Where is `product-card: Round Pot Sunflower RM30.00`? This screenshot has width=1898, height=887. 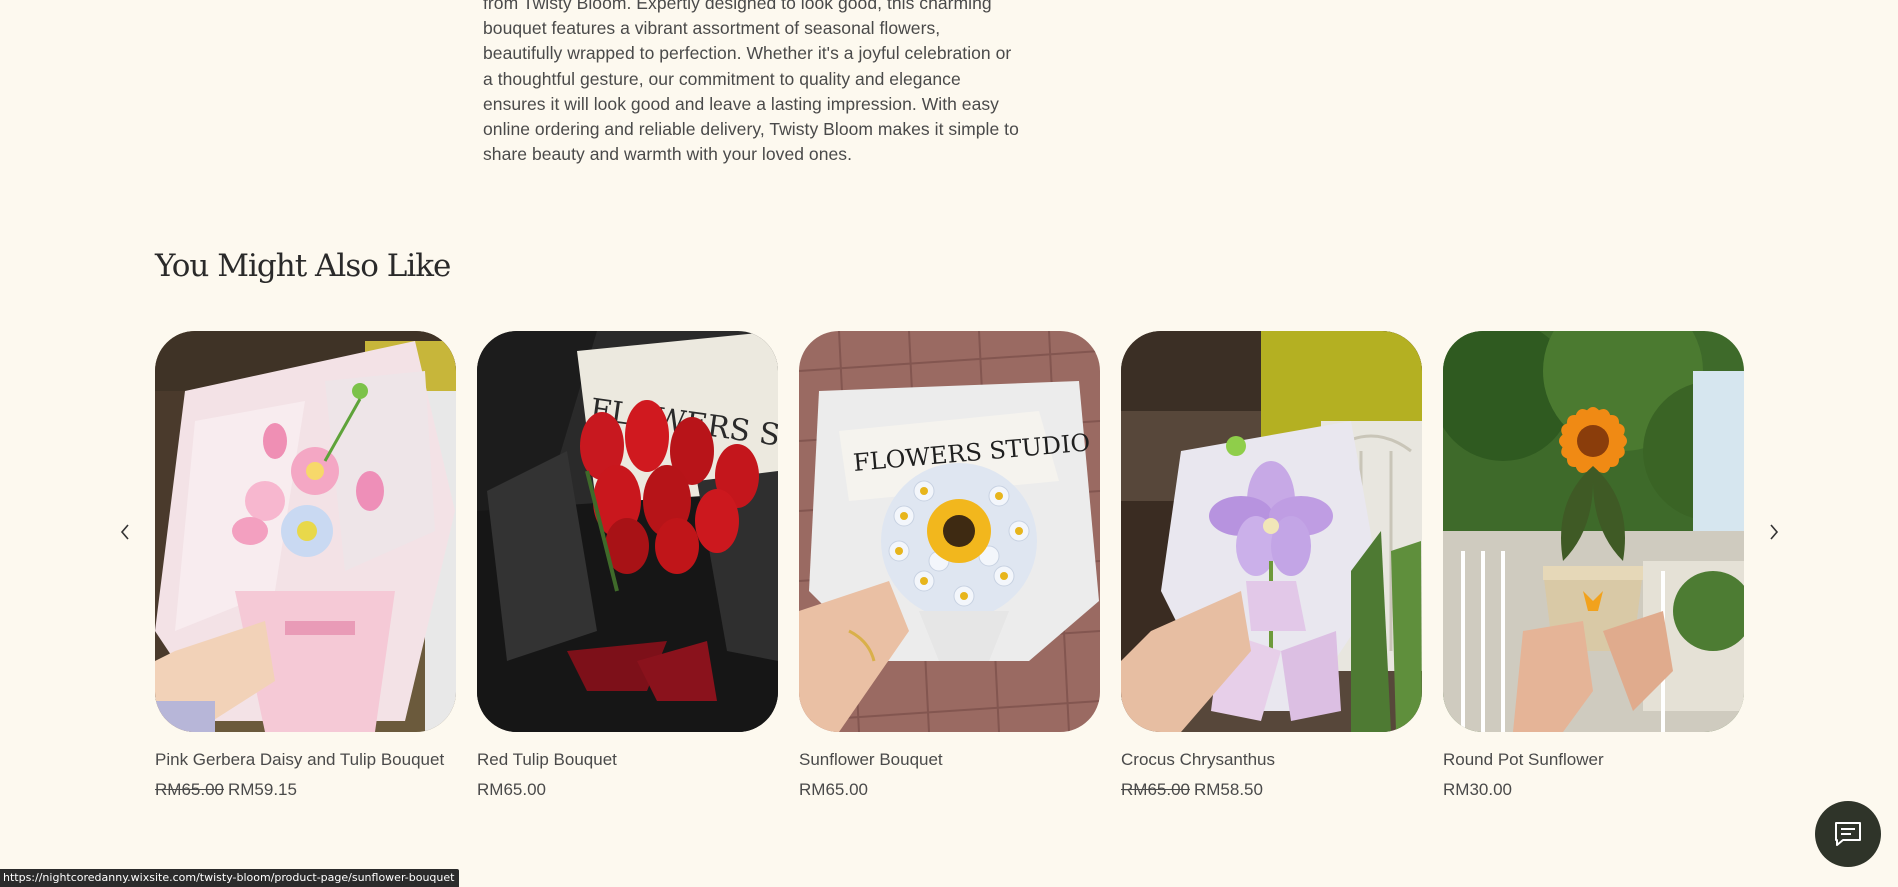 product-card: Round Pot Sunflower RM30.00 is located at coordinates (1593, 565).